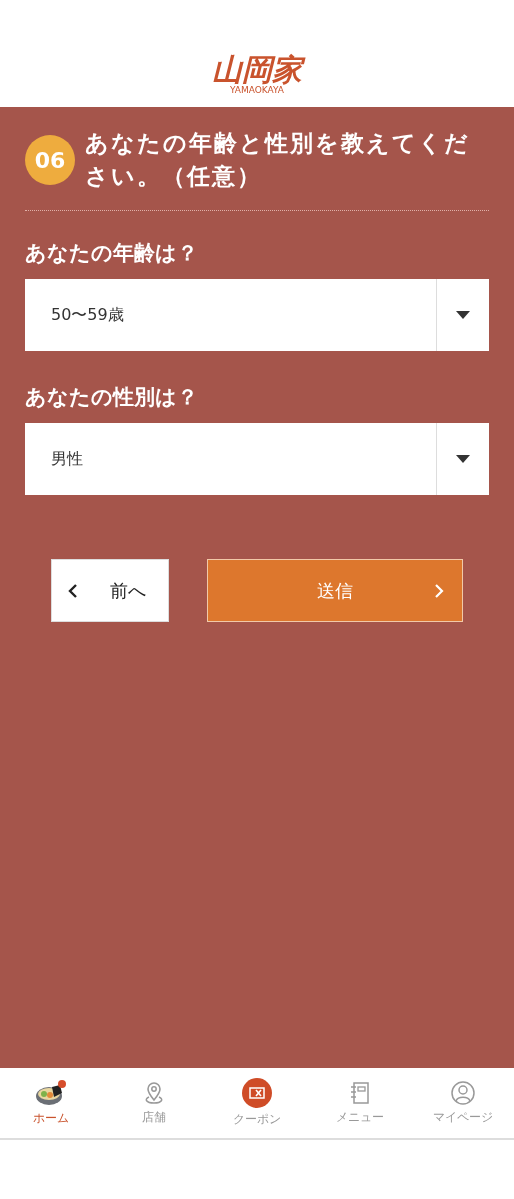 The image size is (514, 1199). I want to click on nav-tab: マイページ, so click(462, 1103).